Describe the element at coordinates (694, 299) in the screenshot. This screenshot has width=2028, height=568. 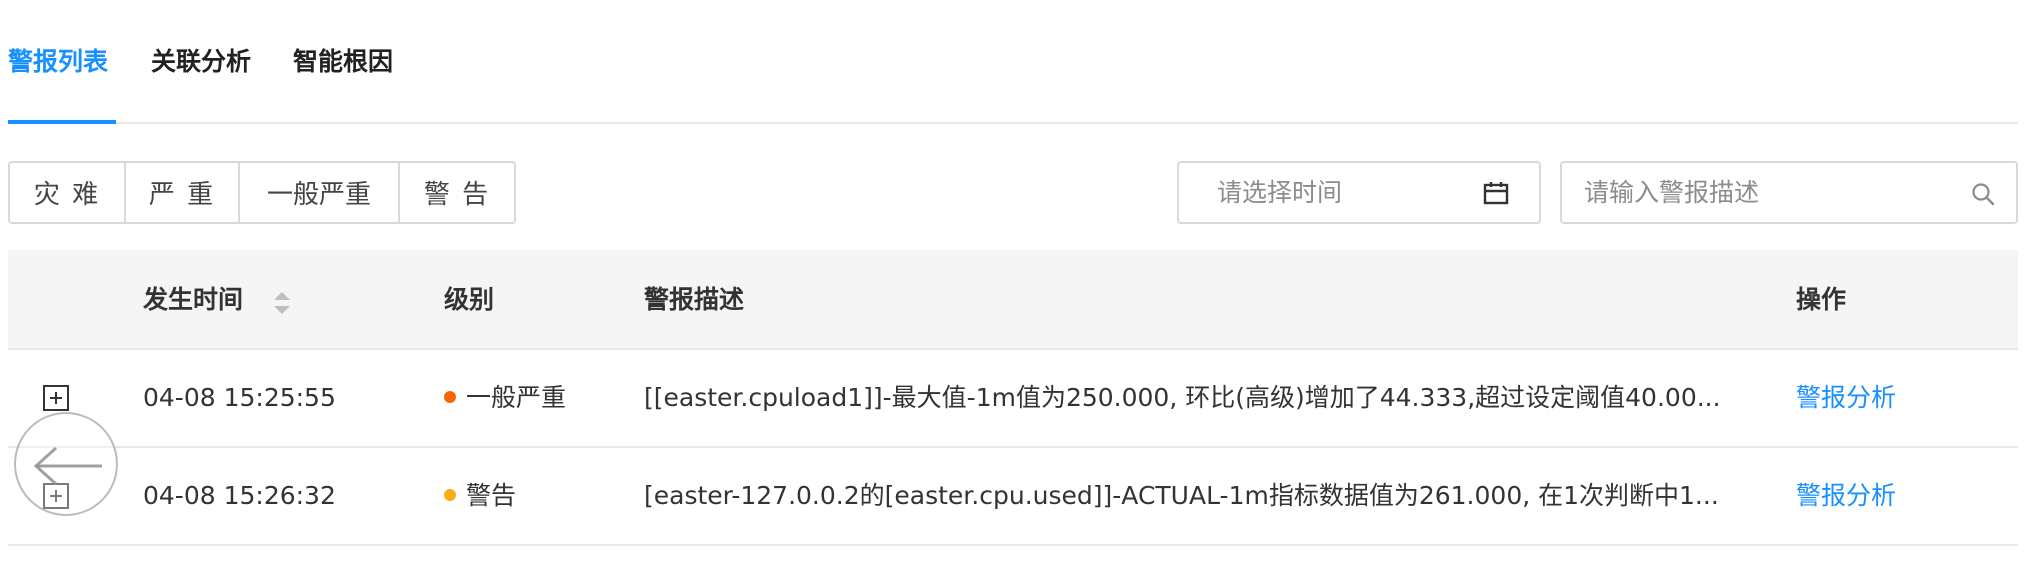
I see `column-header-description: 警报描述` at that location.